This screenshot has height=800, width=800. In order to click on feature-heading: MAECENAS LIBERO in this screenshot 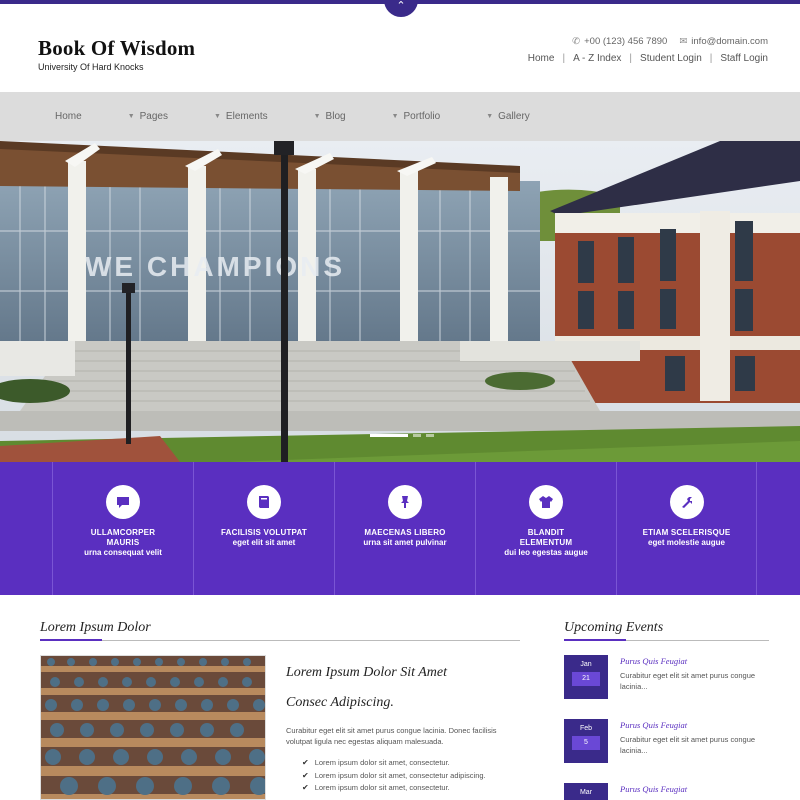, I will do `click(405, 532)`.